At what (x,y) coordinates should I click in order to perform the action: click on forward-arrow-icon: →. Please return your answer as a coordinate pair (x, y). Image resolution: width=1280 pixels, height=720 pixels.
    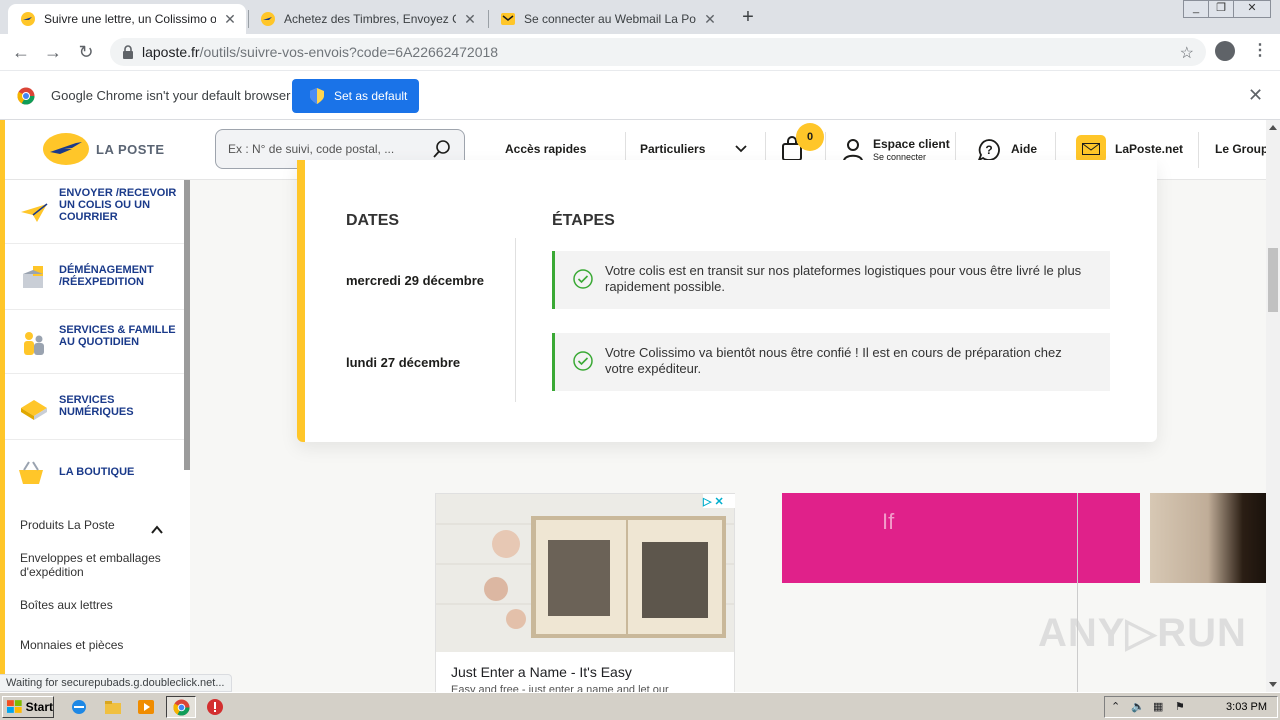
    Looking at the image, I should click on (53, 53).